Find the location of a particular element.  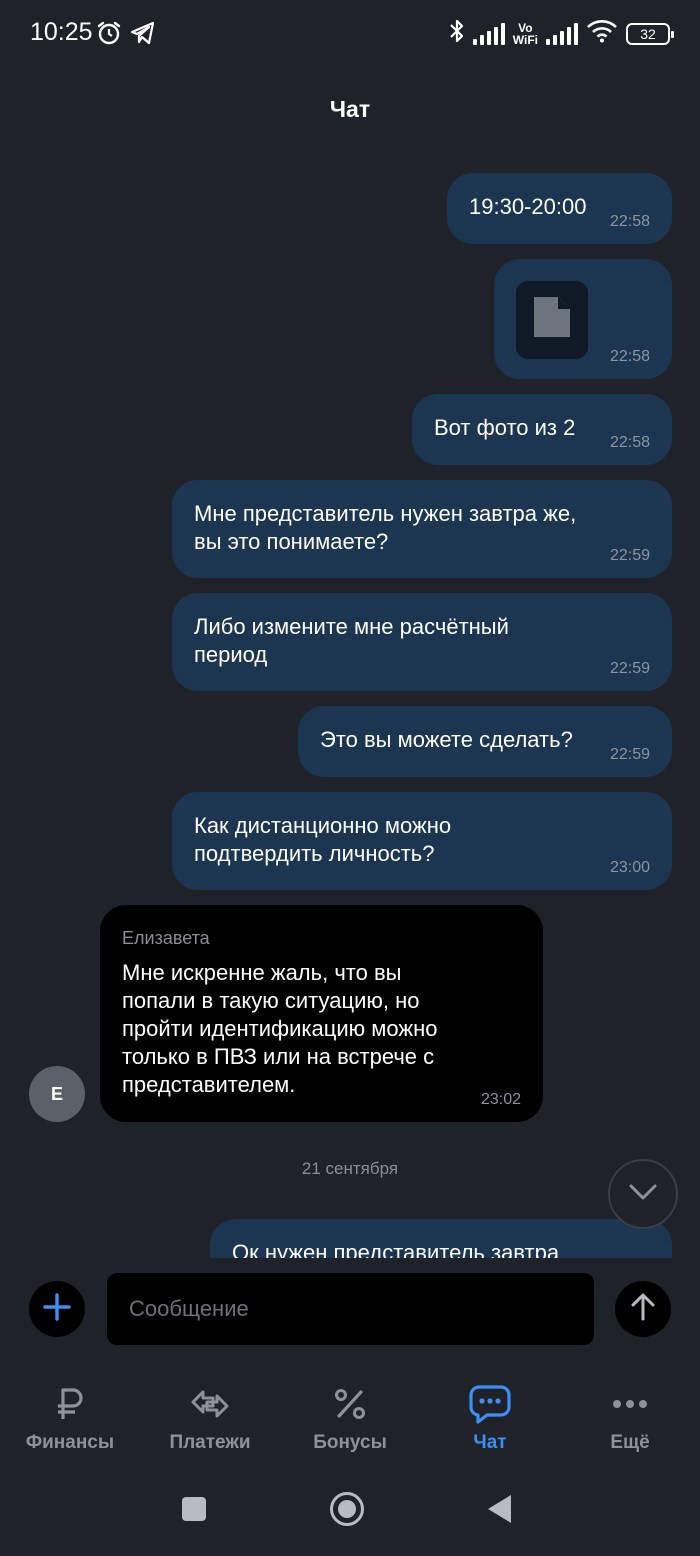

status-time: 10:25 is located at coordinates (61, 32).